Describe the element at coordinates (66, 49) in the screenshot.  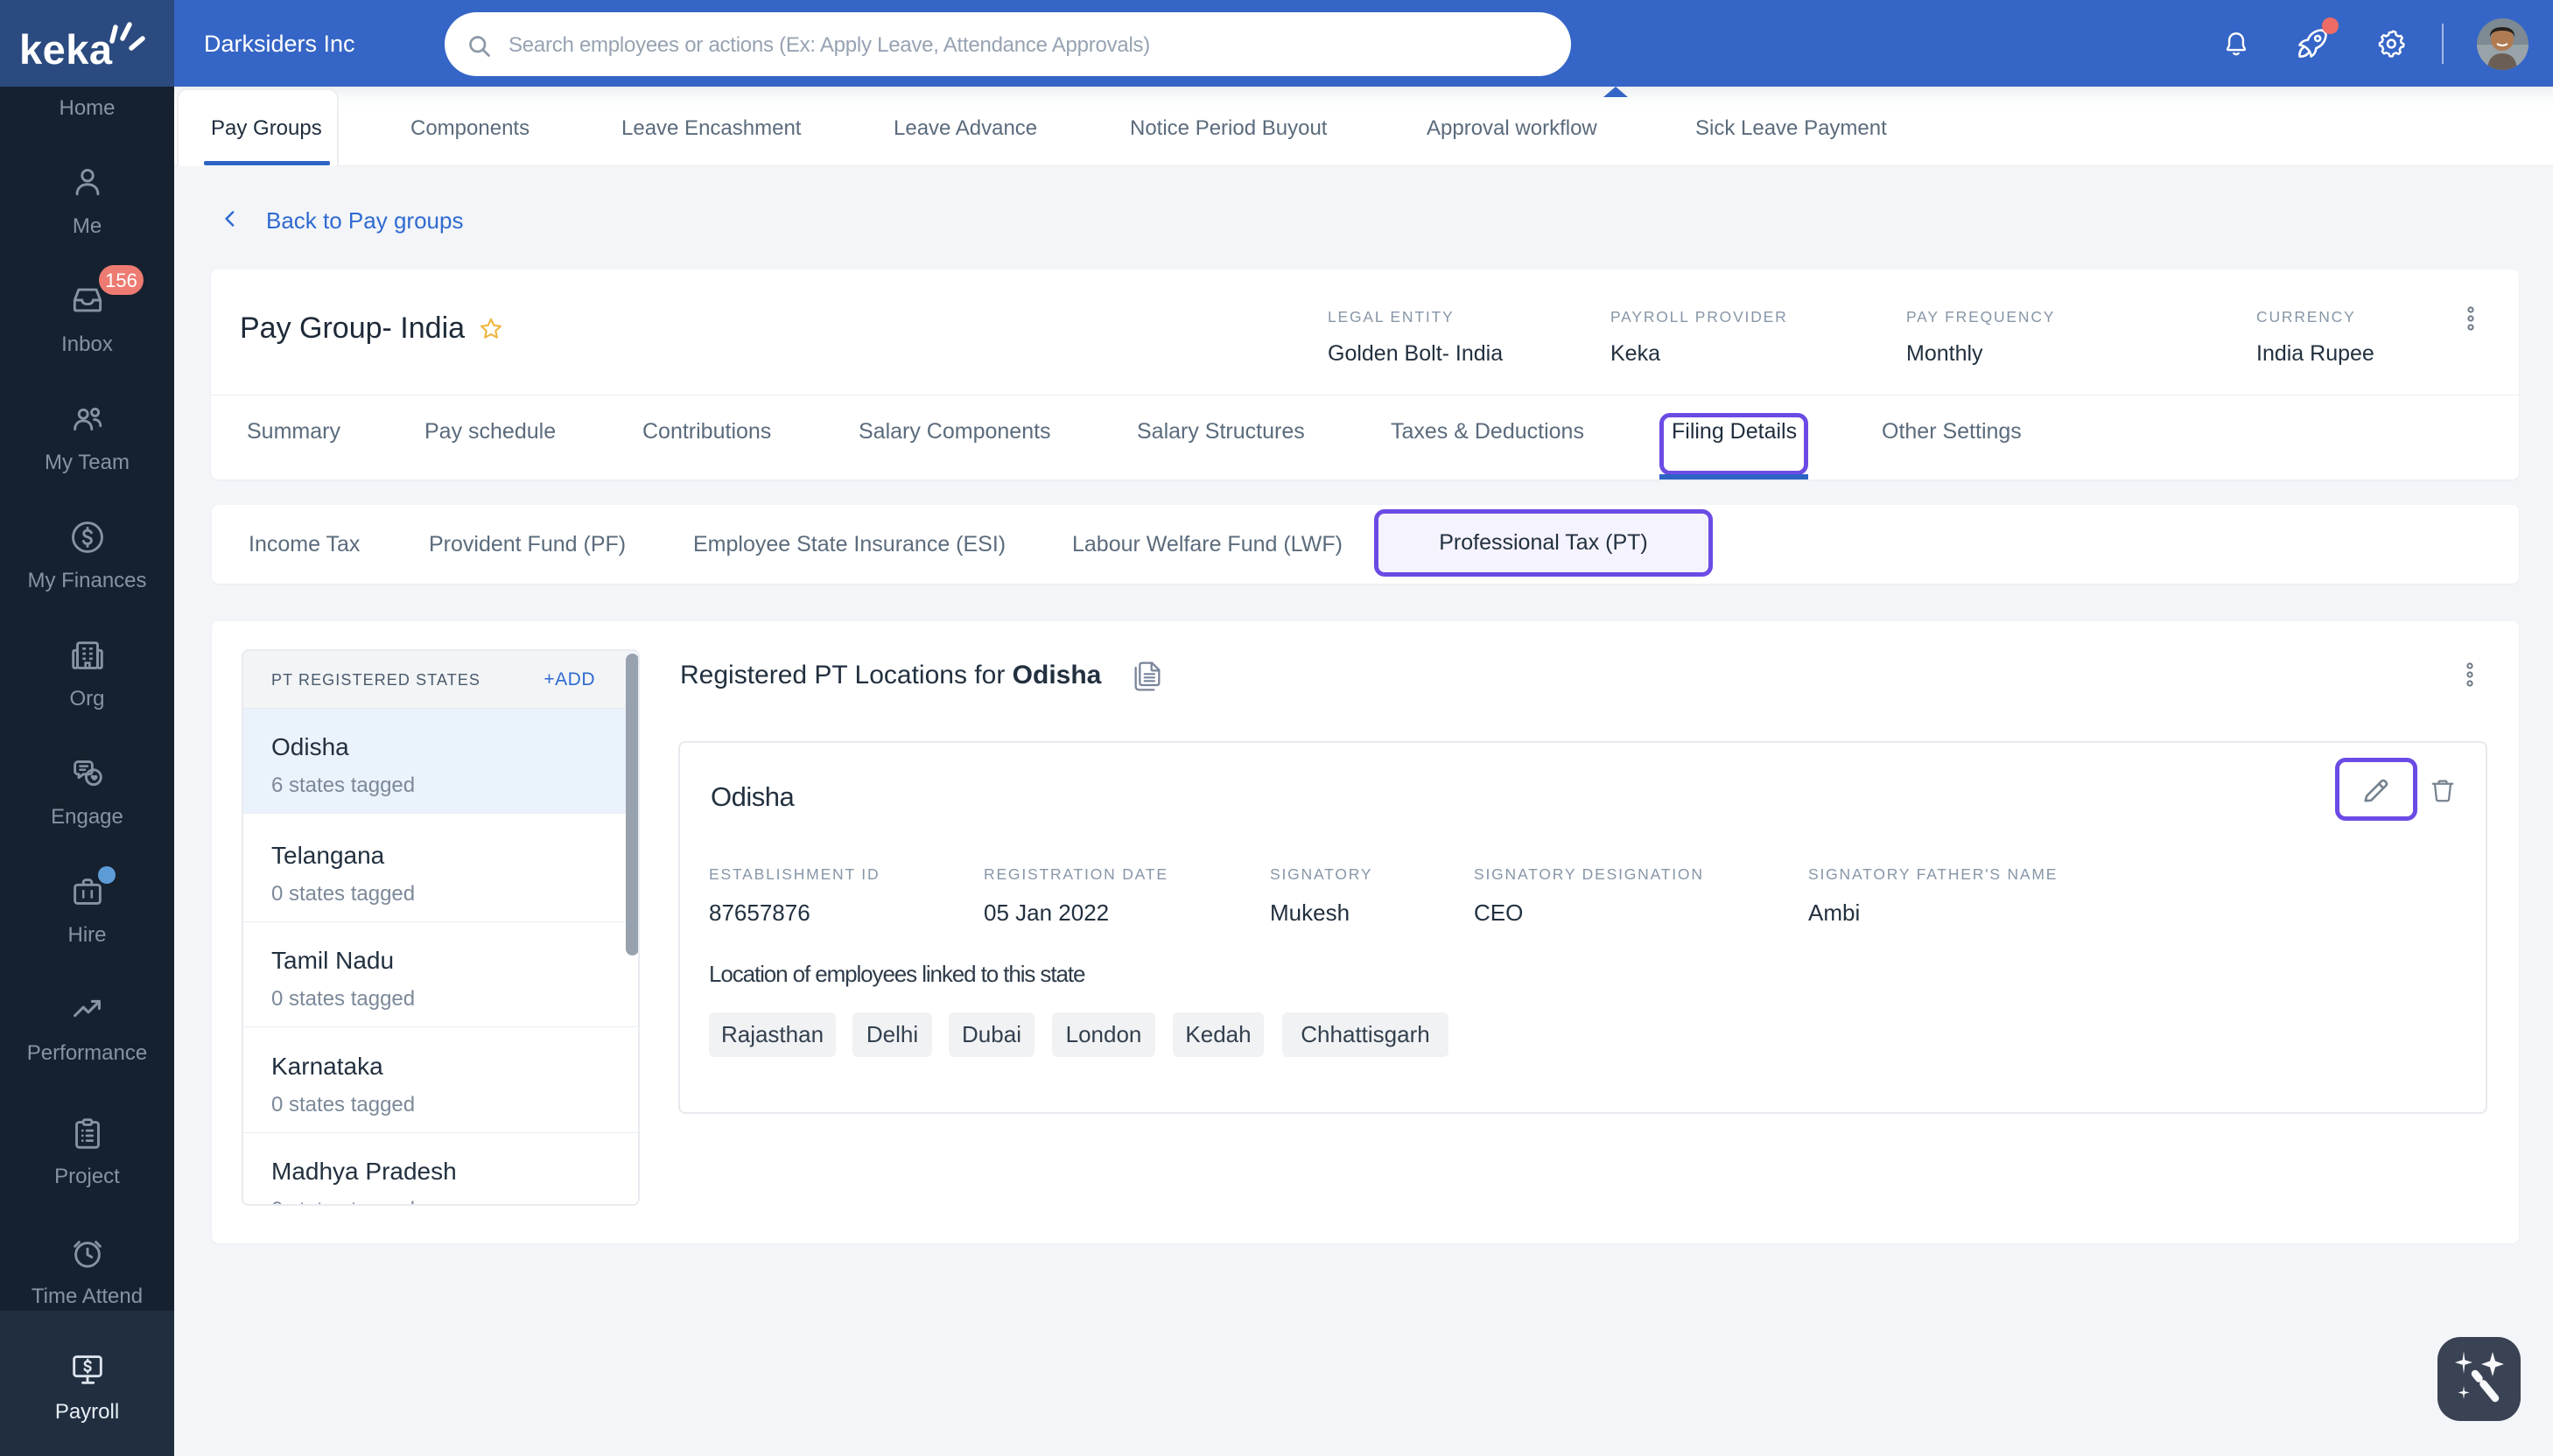
I see `svg-text: keka` at that location.